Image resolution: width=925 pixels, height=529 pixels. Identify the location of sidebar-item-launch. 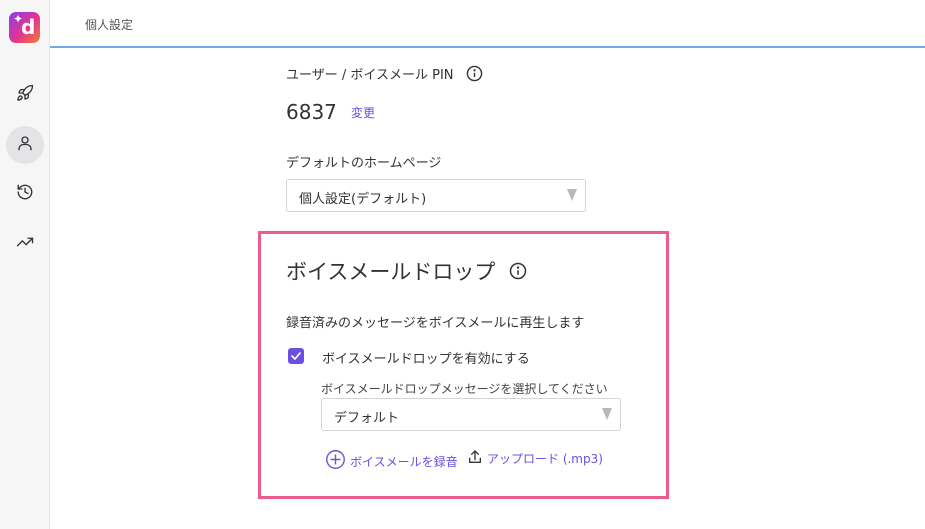
(25, 95).